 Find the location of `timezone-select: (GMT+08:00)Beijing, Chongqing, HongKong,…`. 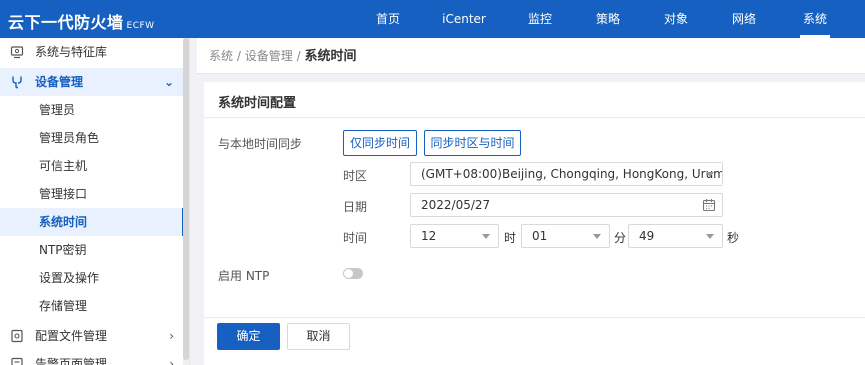

timezone-select: (GMT+08:00)Beijing, Chongqing, HongKong,… is located at coordinates (566, 174).